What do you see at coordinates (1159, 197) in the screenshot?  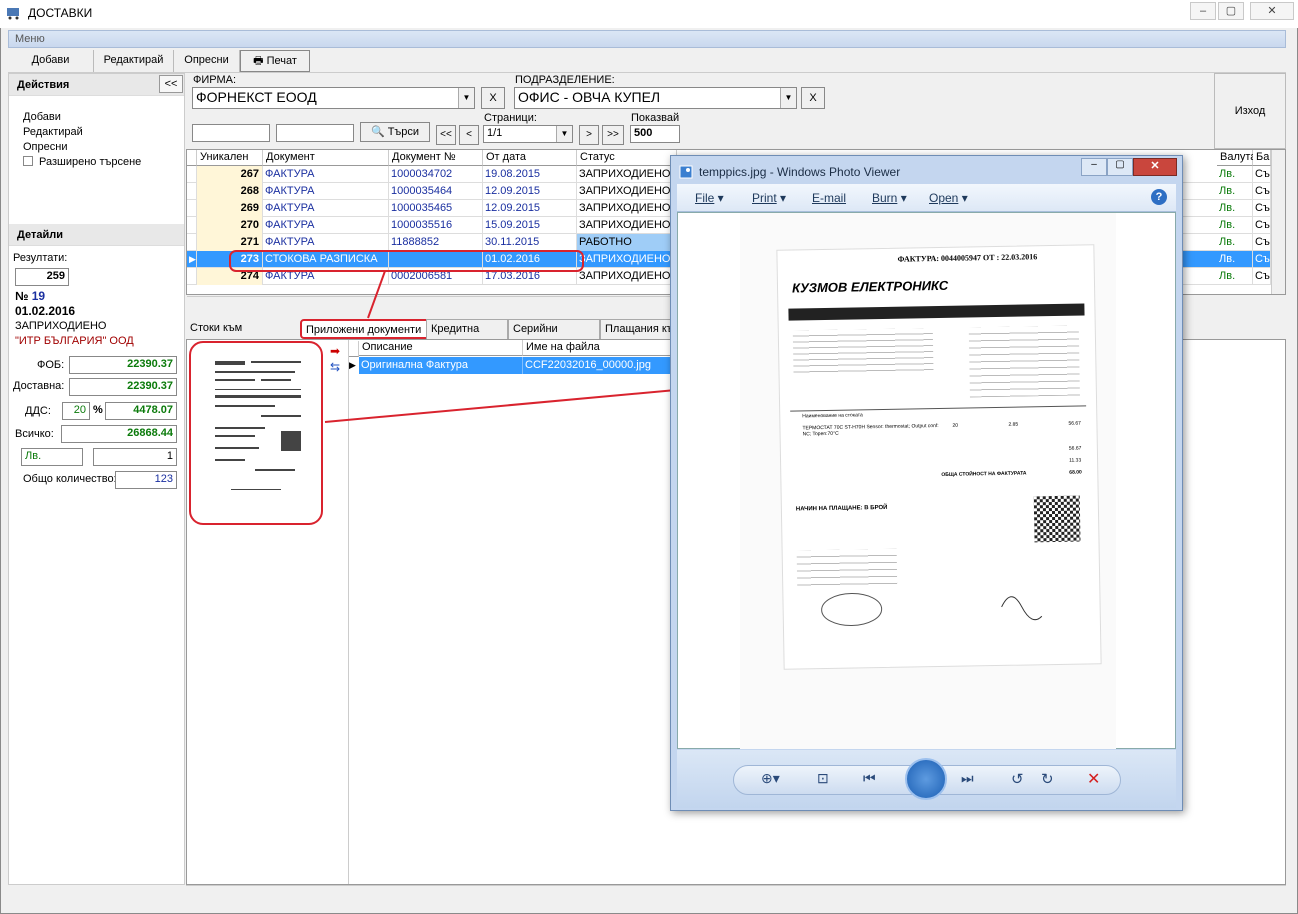 I see `help-icon: ?` at bounding box center [1159, 197].